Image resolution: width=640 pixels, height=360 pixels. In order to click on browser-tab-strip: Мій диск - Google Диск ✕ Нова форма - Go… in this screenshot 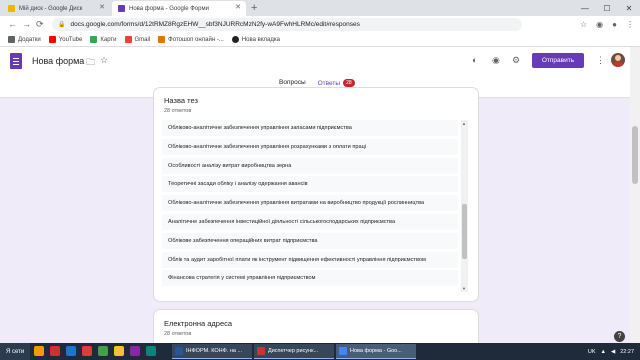, I will do `click(320, 8)`.